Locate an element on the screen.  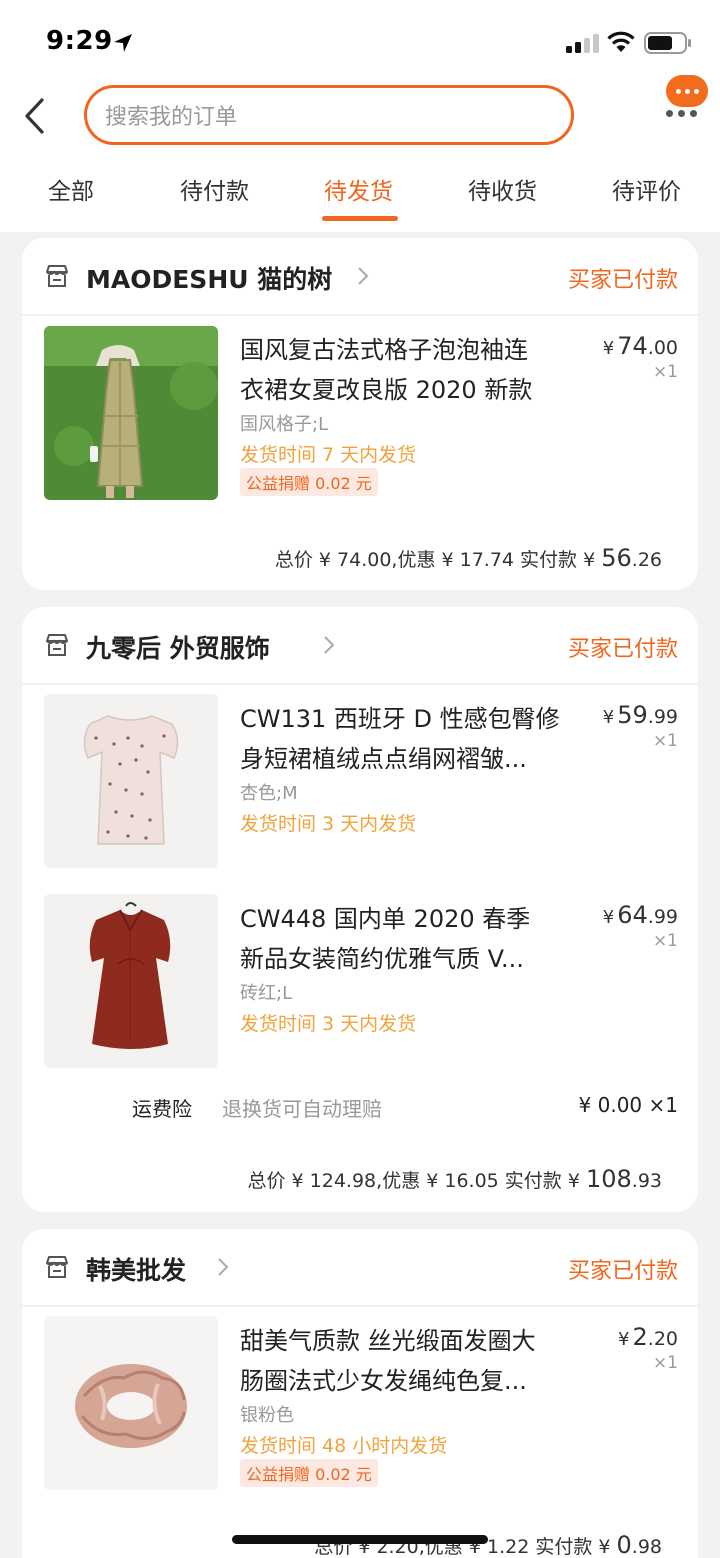
active-tab-indicator is located at coordinates (360, 218).